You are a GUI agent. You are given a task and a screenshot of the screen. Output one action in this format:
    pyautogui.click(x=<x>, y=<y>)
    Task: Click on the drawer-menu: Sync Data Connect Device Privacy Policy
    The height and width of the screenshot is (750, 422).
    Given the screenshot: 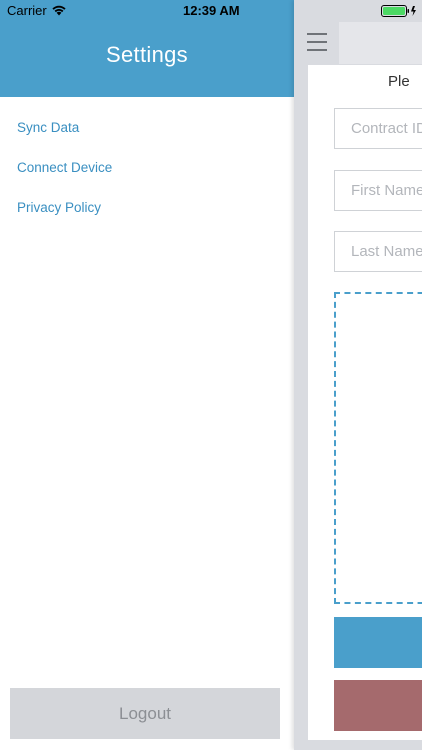 What is the action you would take?
    pyautogui.click(x=64, y=178)
    